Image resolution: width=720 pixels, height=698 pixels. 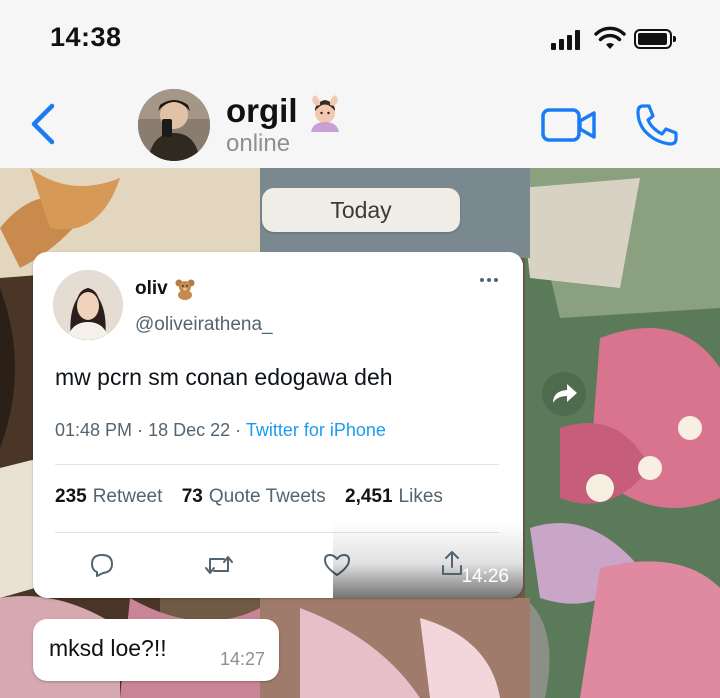 I want to click on battery-icon, so click(x=655, y=39).